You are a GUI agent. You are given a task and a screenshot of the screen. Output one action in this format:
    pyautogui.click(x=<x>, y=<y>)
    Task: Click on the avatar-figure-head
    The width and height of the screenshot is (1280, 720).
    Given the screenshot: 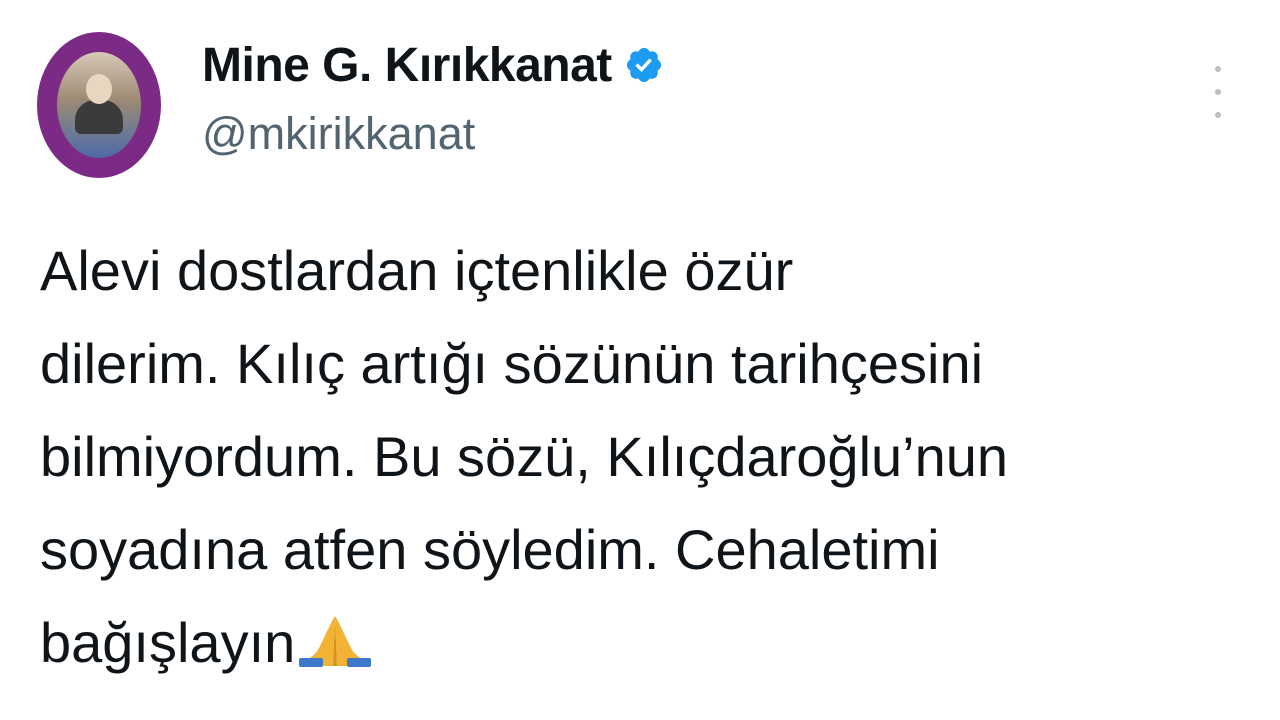 What is the action you would take?
    pyautogui.click(x=99, y=89)
    